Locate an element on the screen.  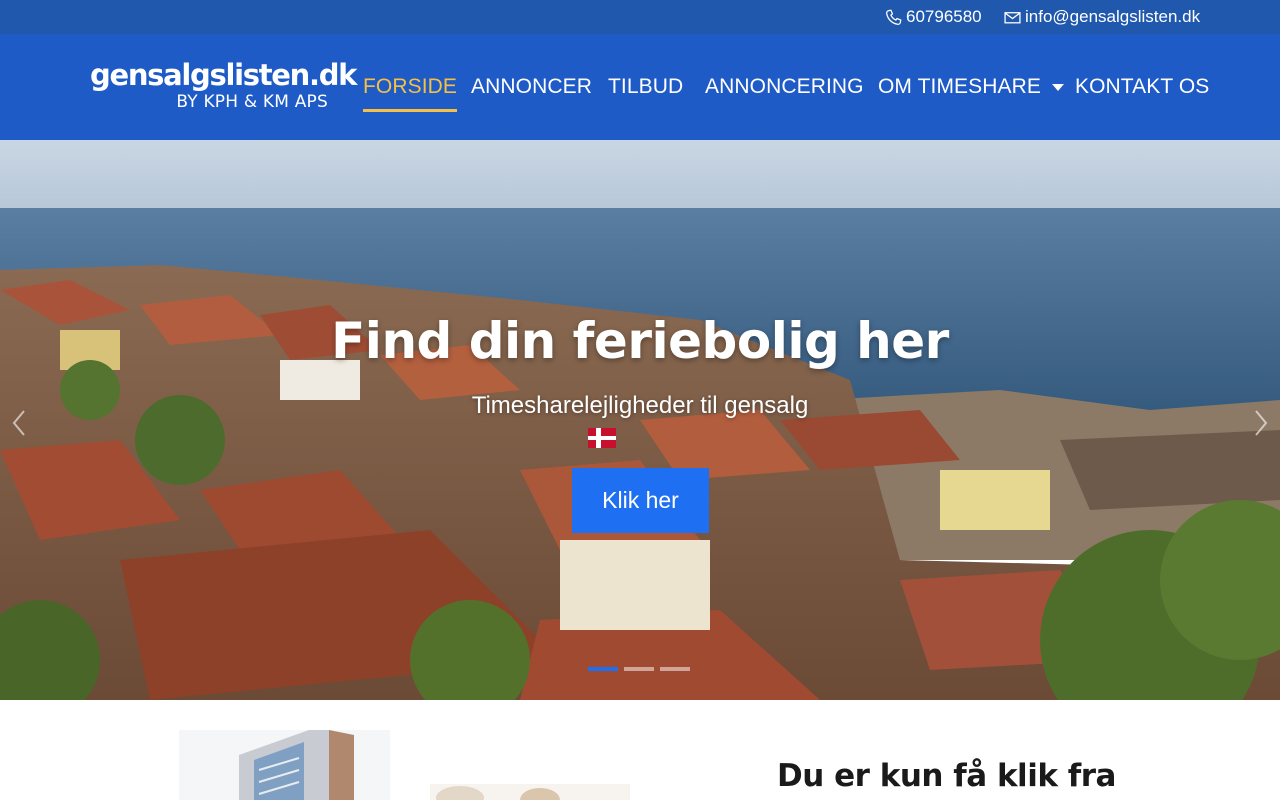
nav-om-timeshare-label: OM TIMESHARE is located at coordinates (959, 86).